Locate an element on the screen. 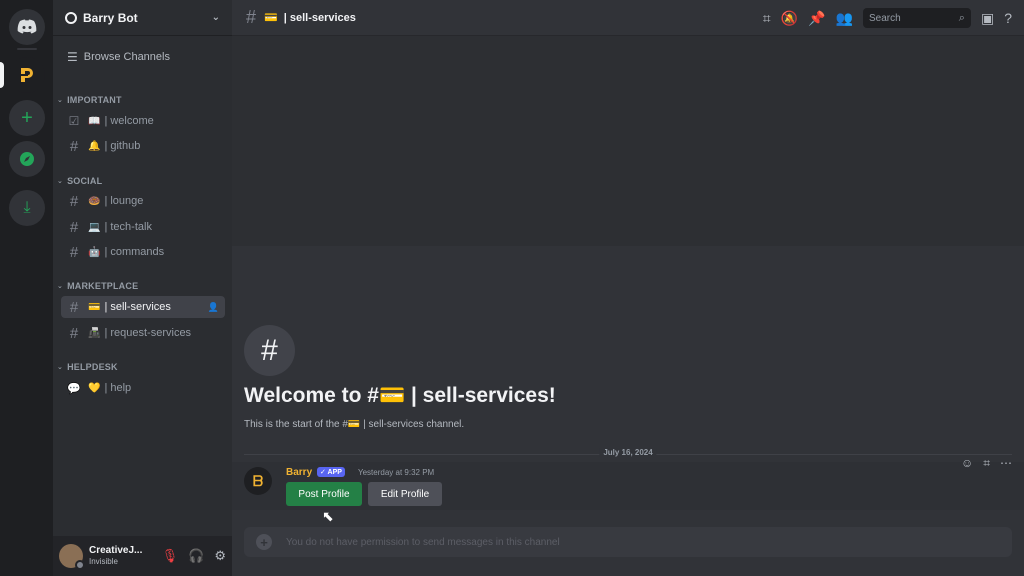 The height and width of the screenshot is (576, 1024). channel-emoji: 📠 is located at coordinates (94, 333).